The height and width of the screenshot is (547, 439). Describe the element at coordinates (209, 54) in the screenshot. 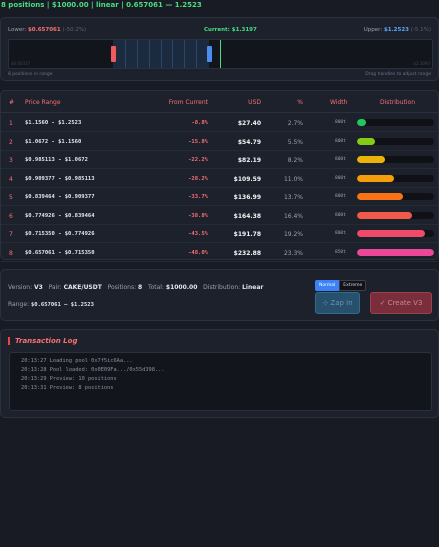

I see `upper-range-handle` at that location.